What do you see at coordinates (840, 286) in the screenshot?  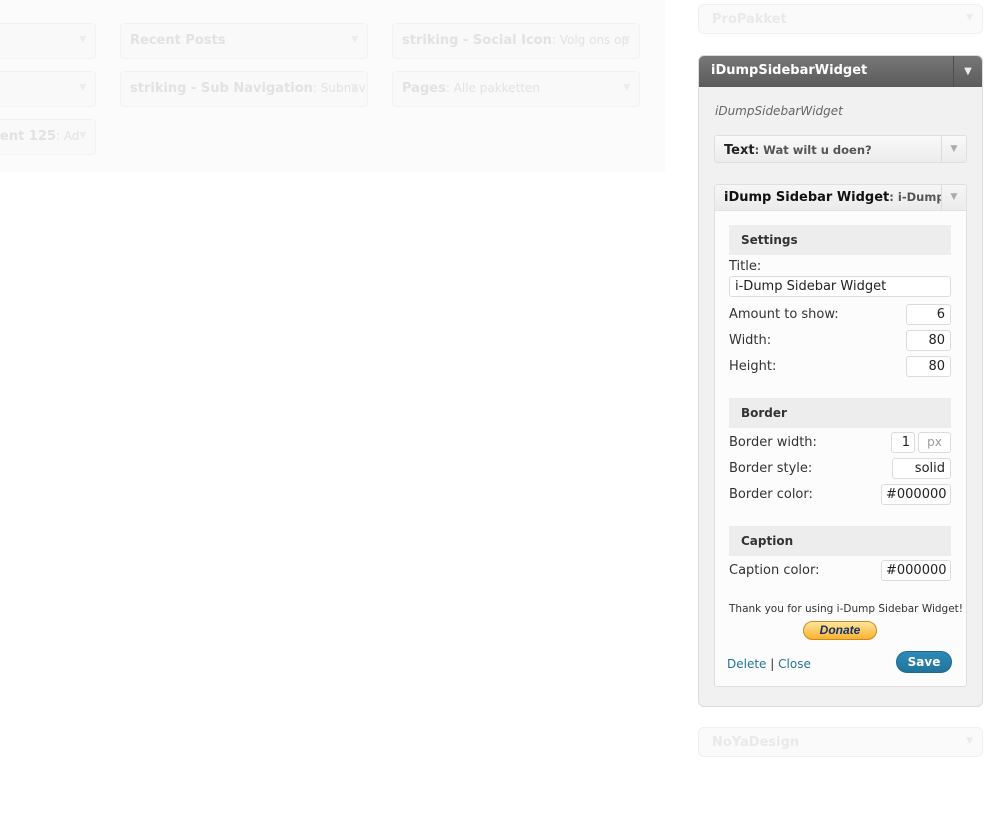 I see `title-input` at bounding box center [840, 286].